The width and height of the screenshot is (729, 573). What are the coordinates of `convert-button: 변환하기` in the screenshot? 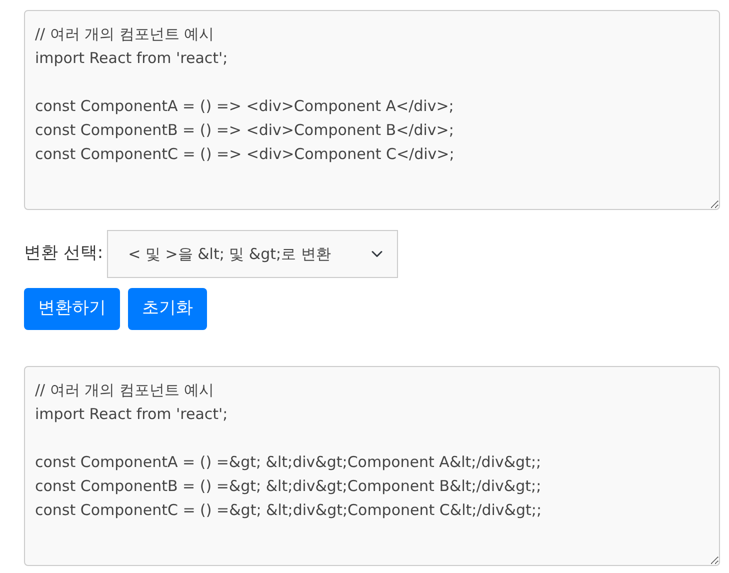 It's located at (72, 309).